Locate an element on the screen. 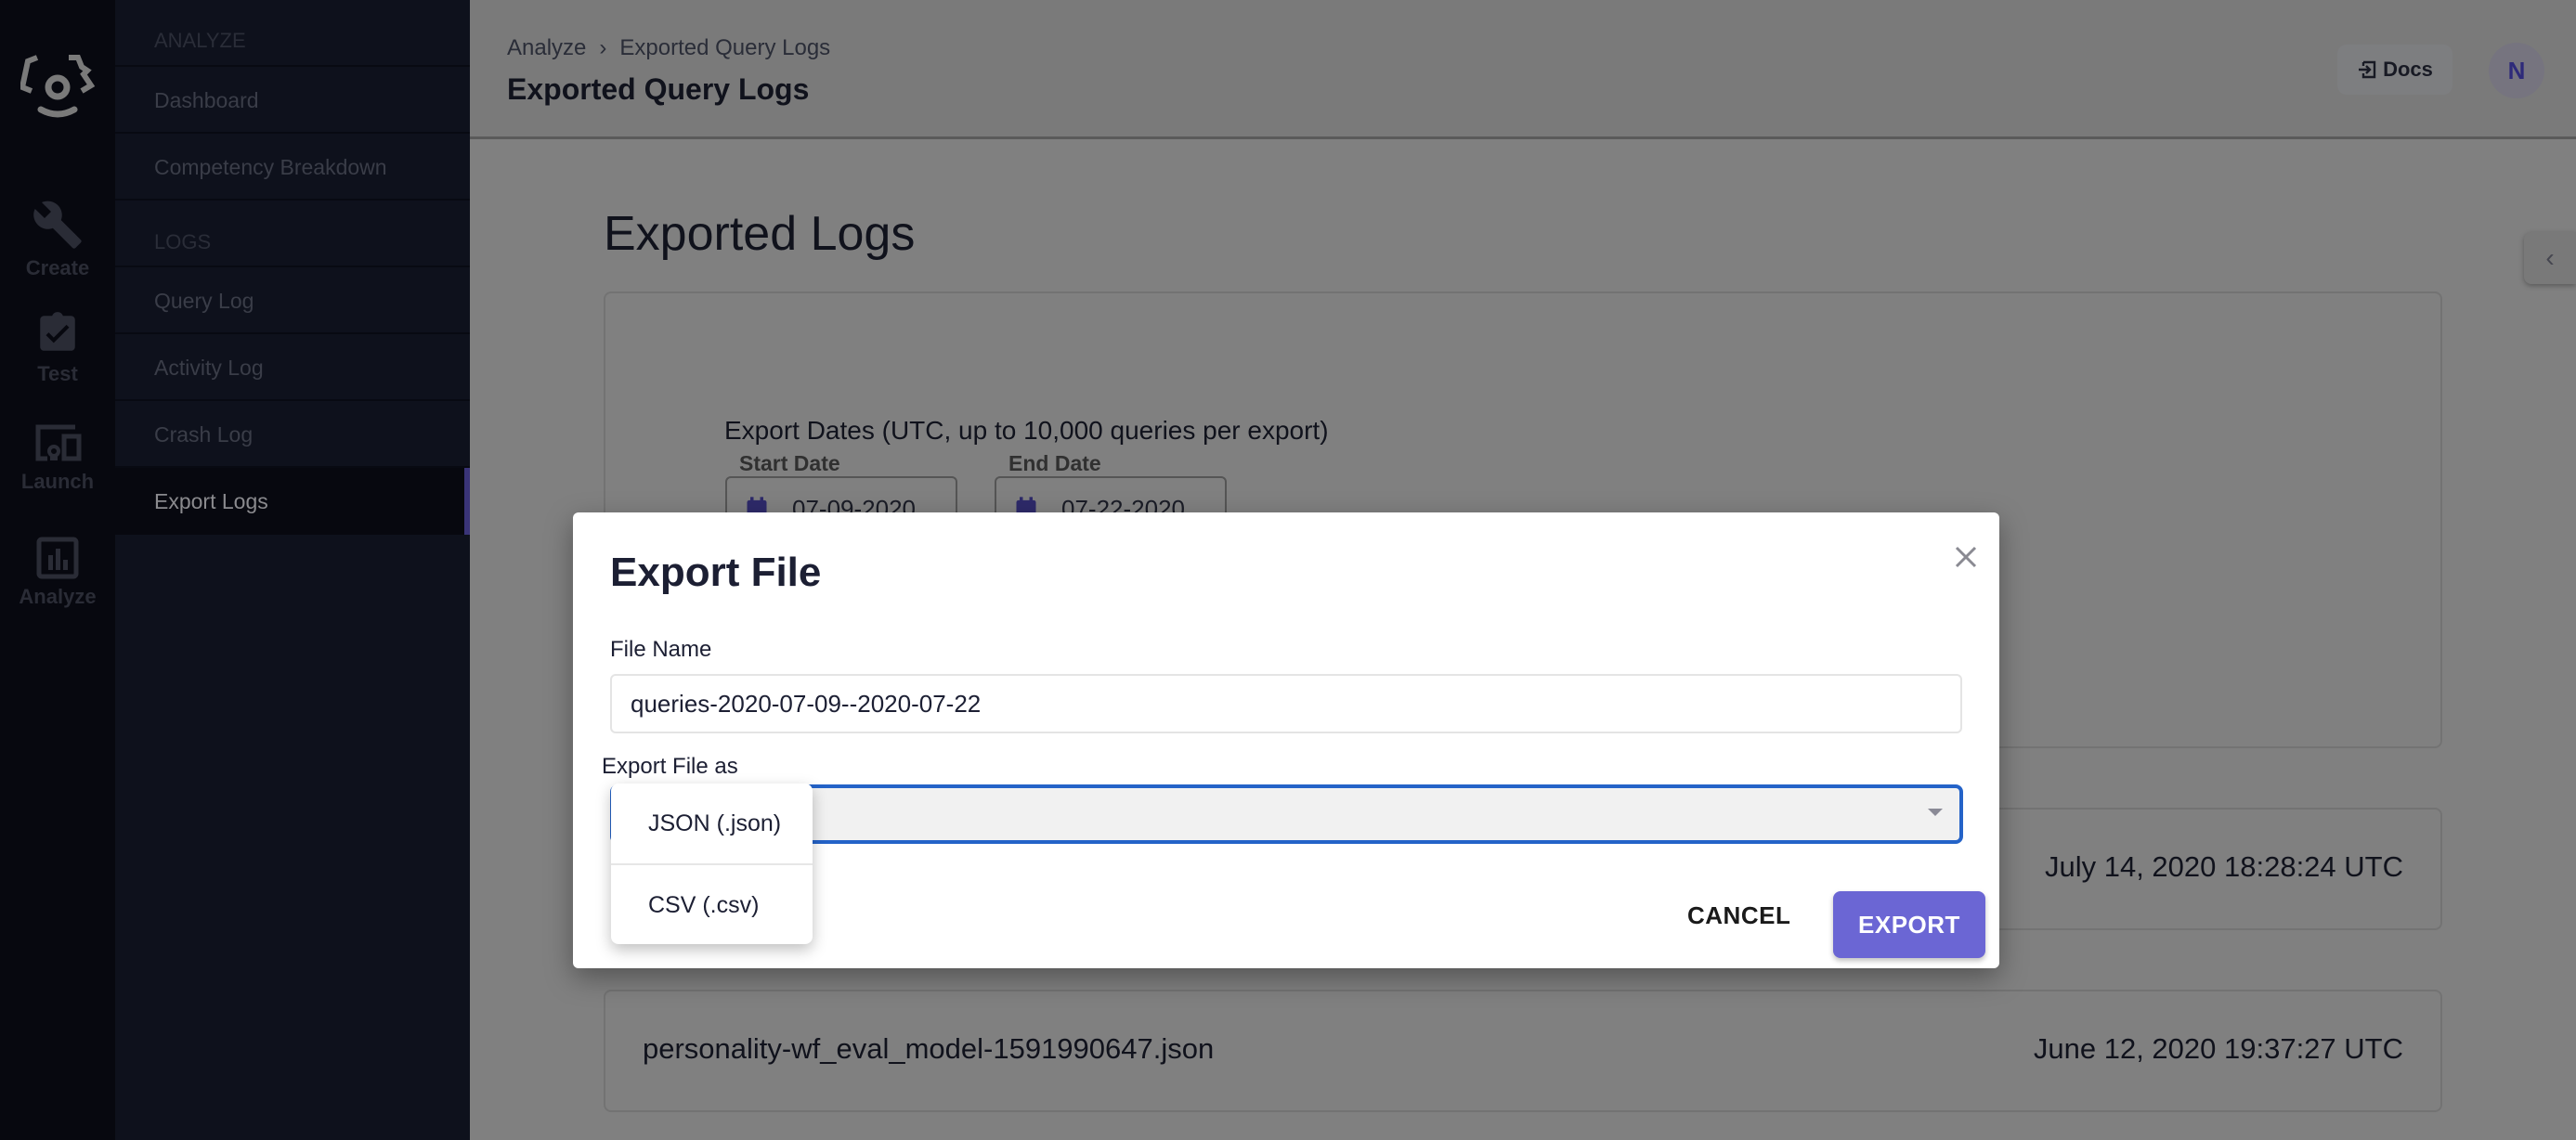  rail-item-create: Create is located at coordinates (57, 239).